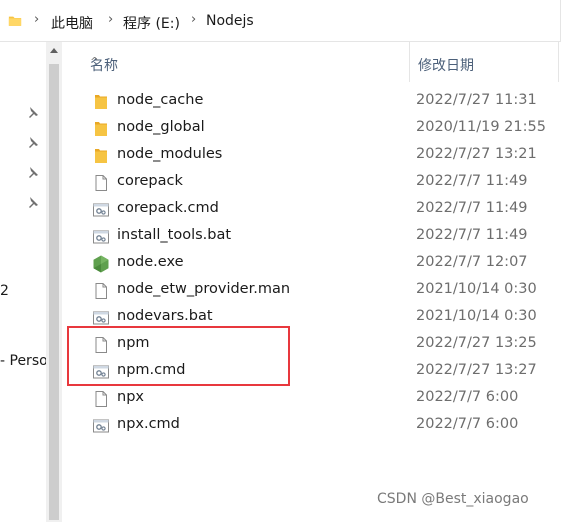 The height and width of the screenshot is (522, 561). What do you see at coordinates (235, 62) in the screenshot?
I see `column-header-name: 名称 ^` at bounding box center [235, 62].